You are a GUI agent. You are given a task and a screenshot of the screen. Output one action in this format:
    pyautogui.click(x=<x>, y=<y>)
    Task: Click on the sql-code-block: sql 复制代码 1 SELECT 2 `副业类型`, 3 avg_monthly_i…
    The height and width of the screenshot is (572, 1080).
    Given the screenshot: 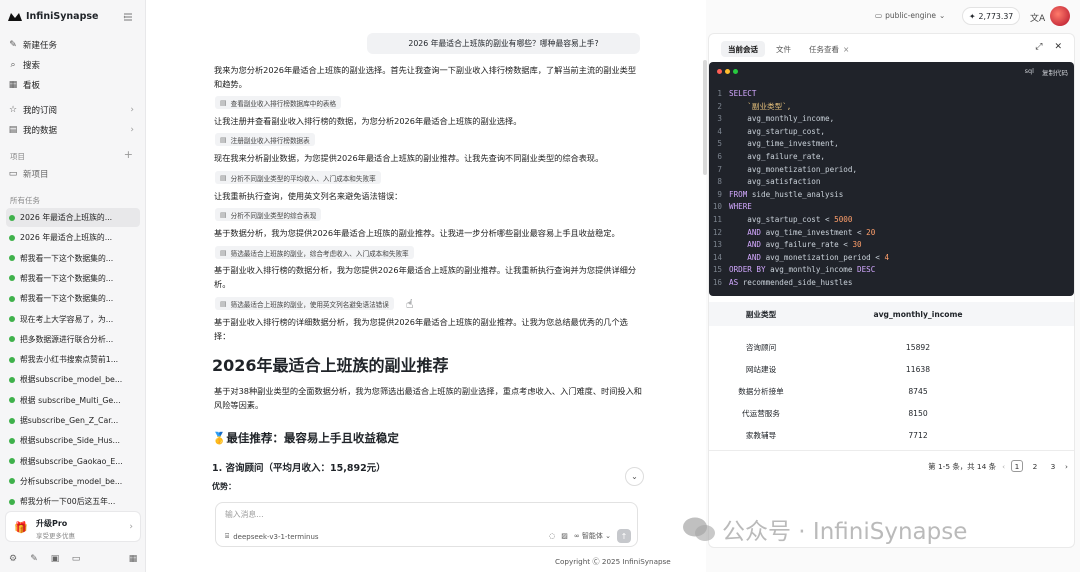 What is the action you would take?
    pyautogui.click(x=891, y=179)
    